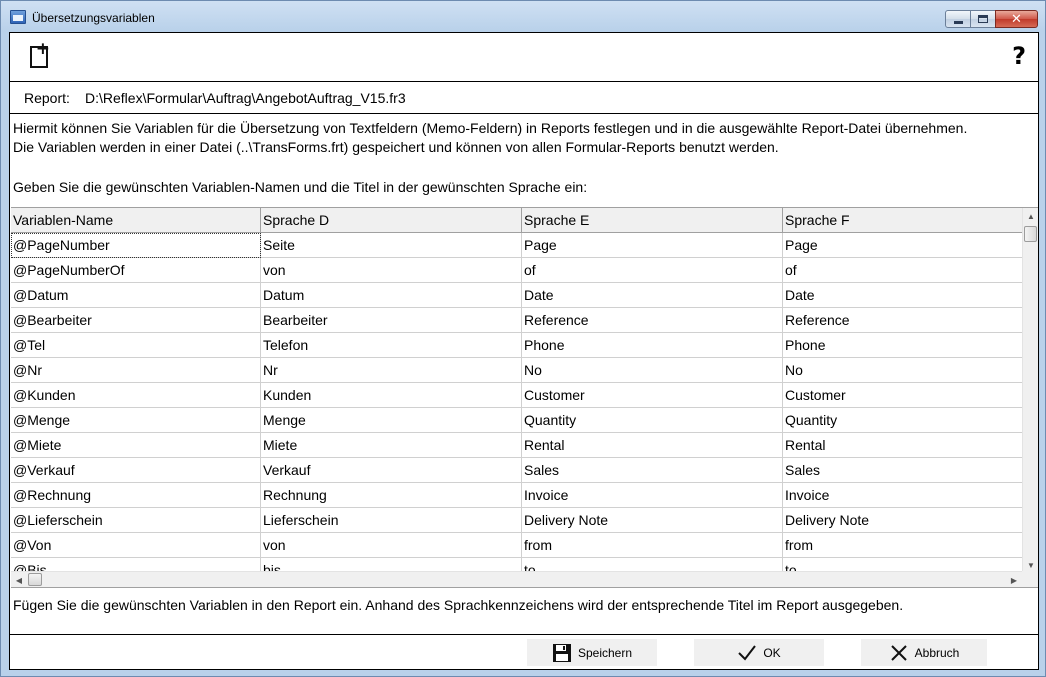 Image resolution: width=1046 pixels, height=677 pixels. Describe the element at coordinates (1014, 579) in the screenshot. I see `scroll-right-icon: ▶` at that location.